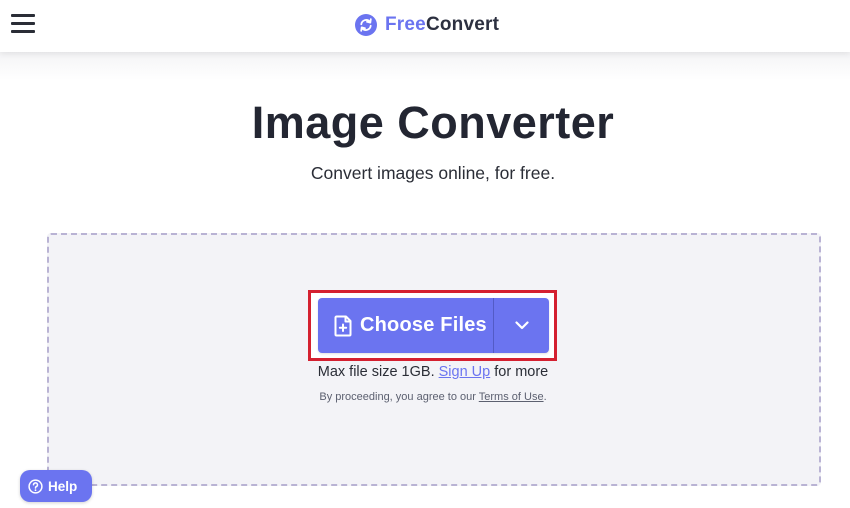  Describe the element at coordinates (405, 24) in the screenshot. I see `logo-text-free: Free` at that location.